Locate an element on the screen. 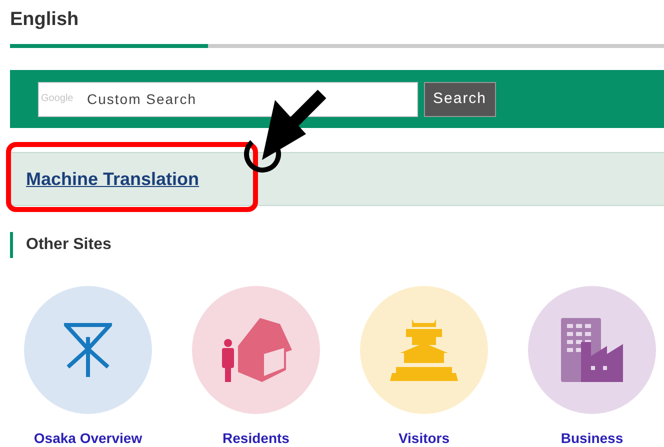 The height and width of the screenshot is (447, 664). category-link: Osaka Overview is located at coordinates (88, 437).